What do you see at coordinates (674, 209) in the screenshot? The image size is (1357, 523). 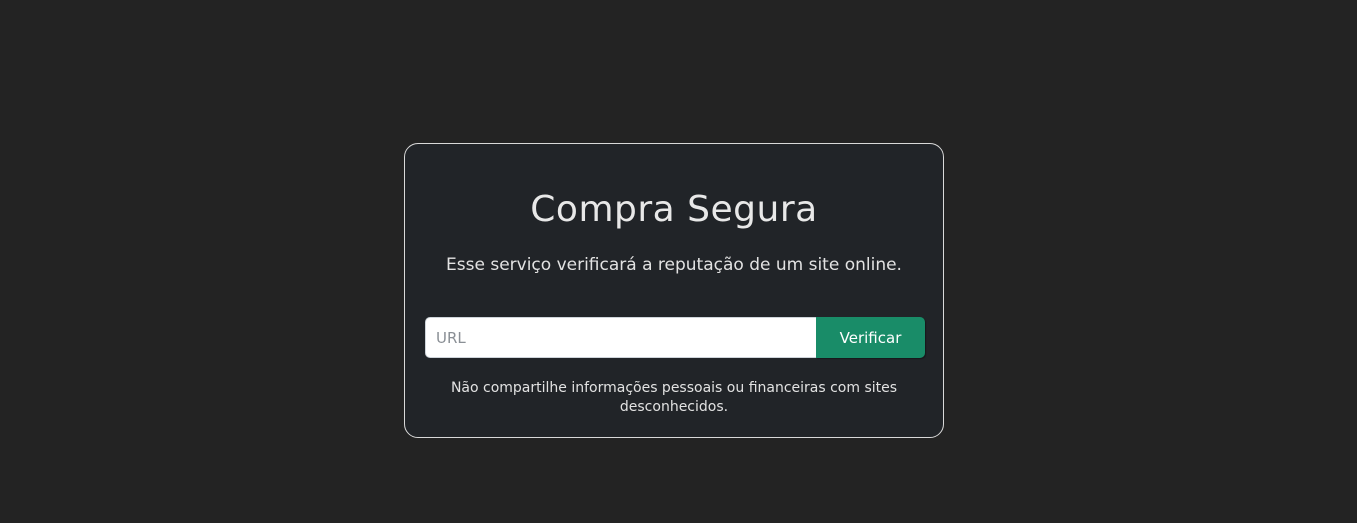 I see `page-title: Compra Segura` at bounding box center [674, 209].